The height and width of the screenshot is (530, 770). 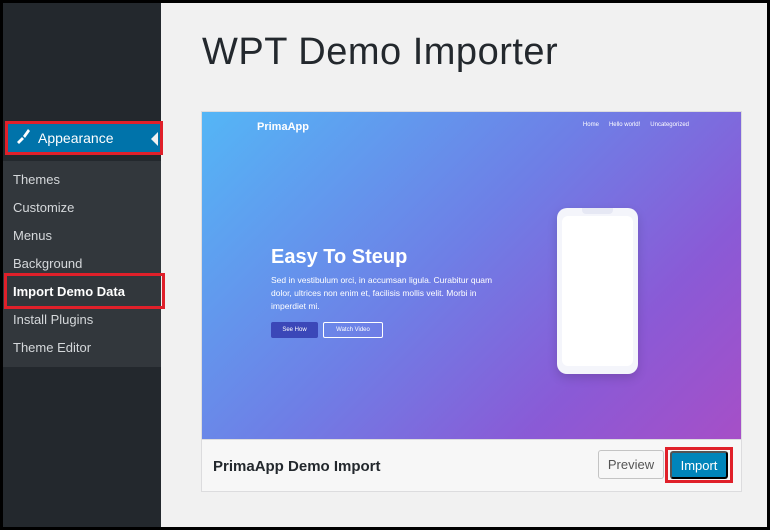 I want to click on screenshot-nav: Home Hello world! Uncategorized, so click(x=636, y=125).